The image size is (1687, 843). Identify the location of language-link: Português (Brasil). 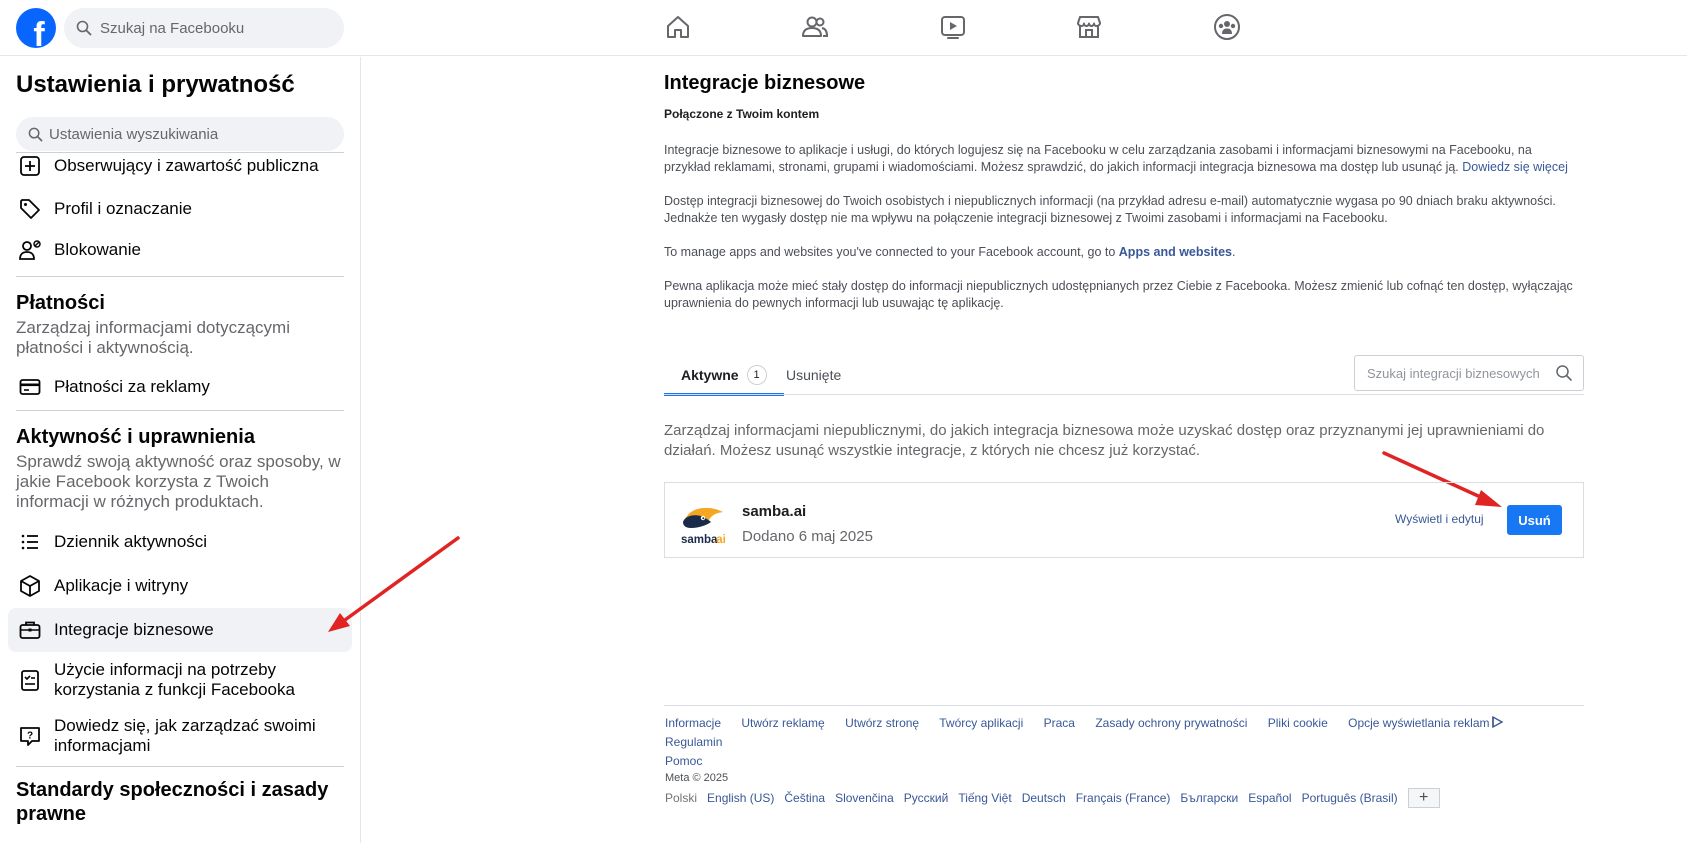
(1350, 798).